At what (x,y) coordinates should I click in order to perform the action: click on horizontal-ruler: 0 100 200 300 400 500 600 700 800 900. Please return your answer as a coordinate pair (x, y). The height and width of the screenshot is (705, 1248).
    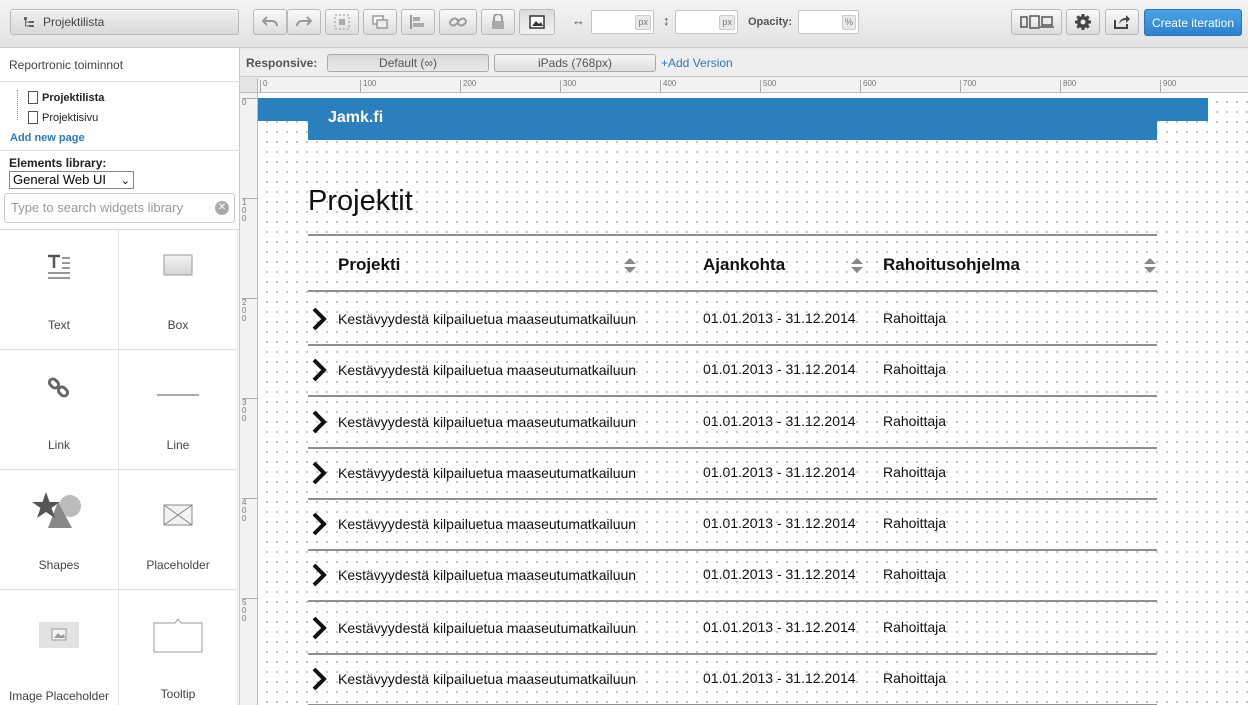
    Looking at the image, I should click on (753, 85).